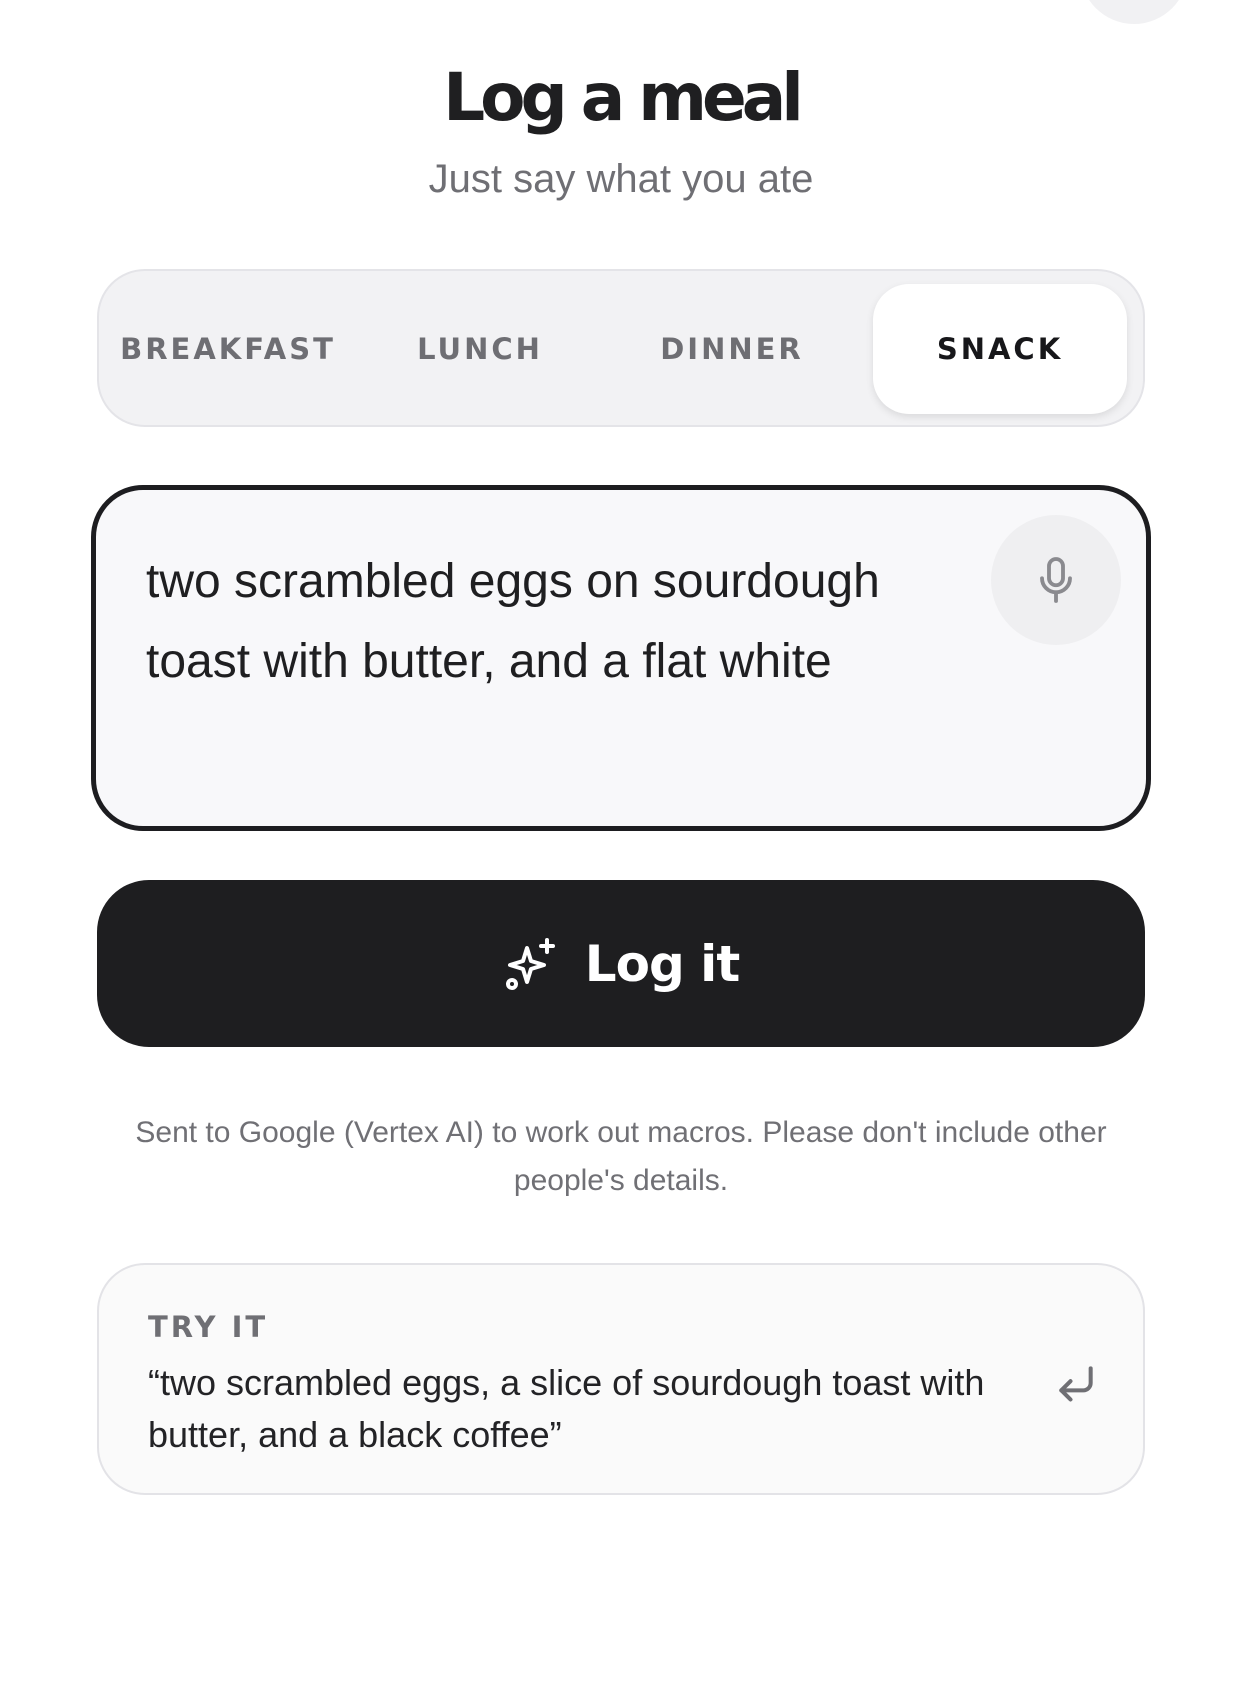  I want to click on tab-breakfast: BREAKFAST, so click(228, 349).